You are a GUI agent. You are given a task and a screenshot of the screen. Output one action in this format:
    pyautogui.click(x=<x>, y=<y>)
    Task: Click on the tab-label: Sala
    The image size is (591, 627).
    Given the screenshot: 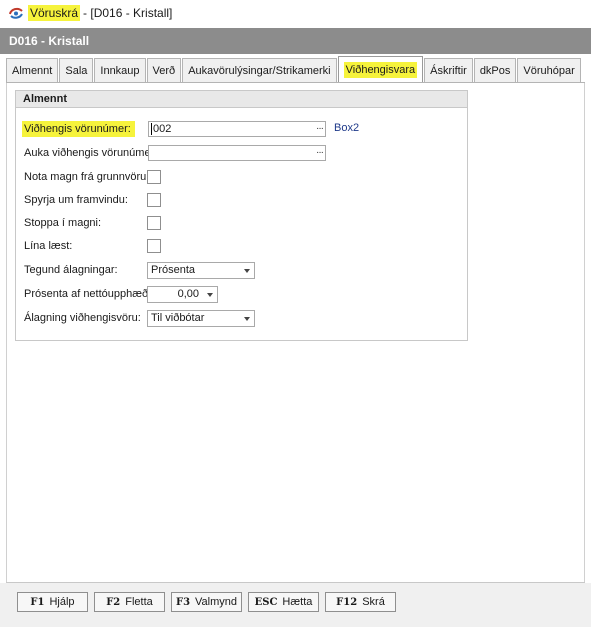 What is the action you would take?
    pyautogui.click(x=76, y=70)
    